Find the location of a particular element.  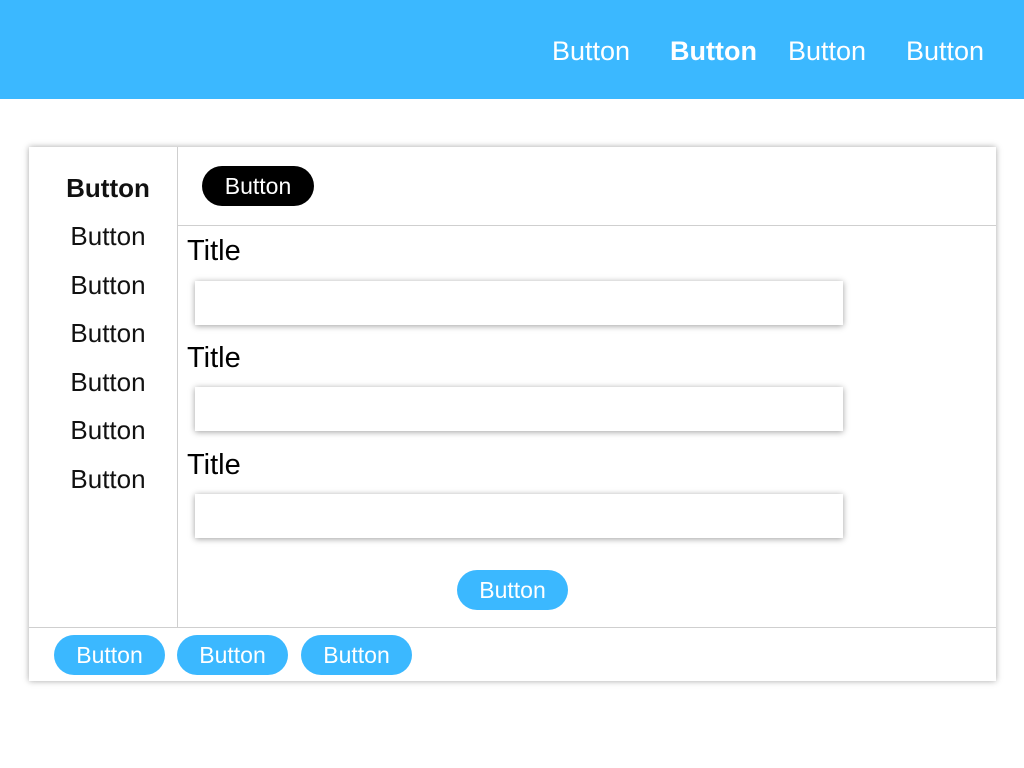

sidebar-item-6: Button is located at coordinates (108, 430).